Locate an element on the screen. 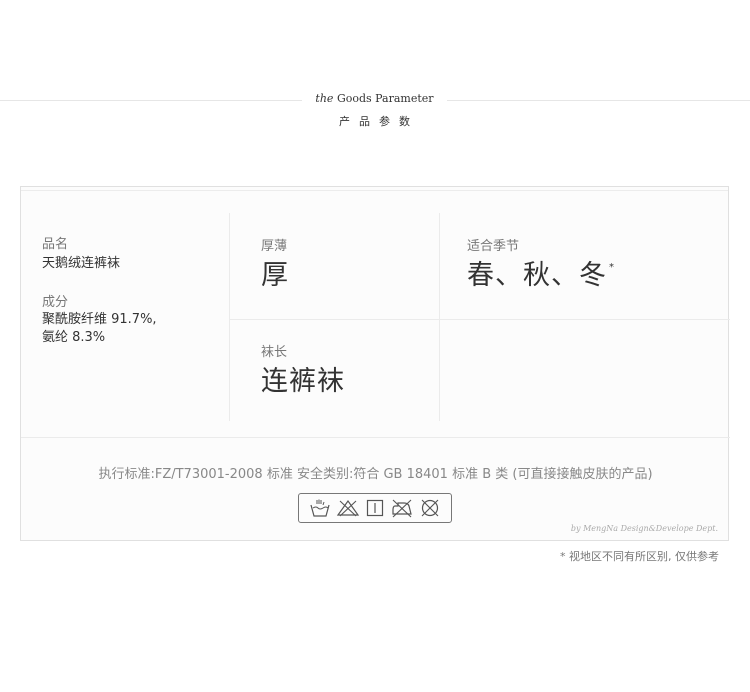 This screenshot has width=750, height=692. no-bleach-icon is located at coordinates (348, 508).